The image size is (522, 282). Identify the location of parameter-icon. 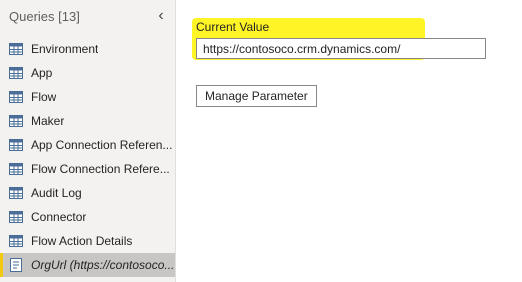
(16, 265).